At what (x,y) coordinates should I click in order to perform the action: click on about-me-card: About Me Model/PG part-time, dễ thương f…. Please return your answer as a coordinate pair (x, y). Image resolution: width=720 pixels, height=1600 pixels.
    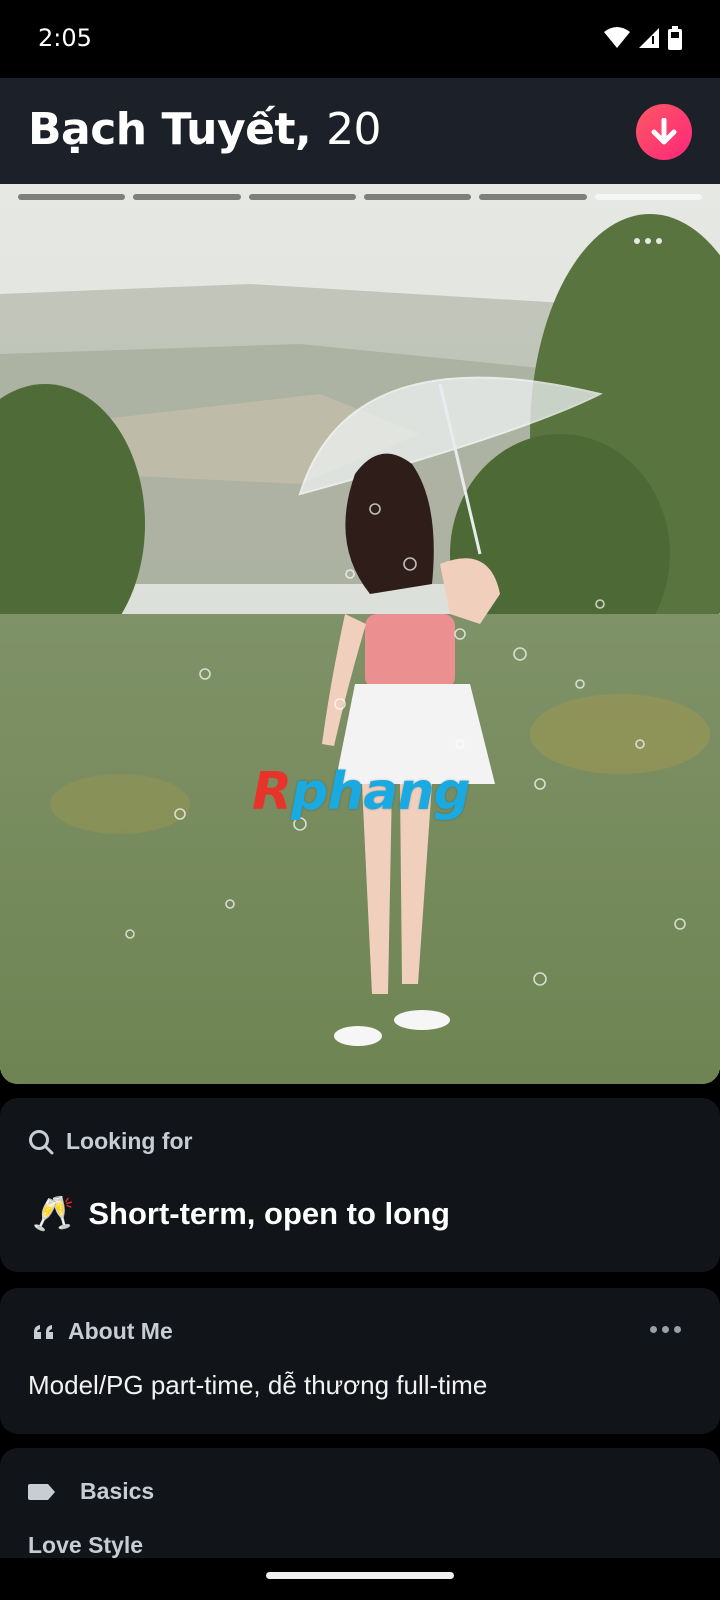
    Looking at the image, I should click on (360, 1361).